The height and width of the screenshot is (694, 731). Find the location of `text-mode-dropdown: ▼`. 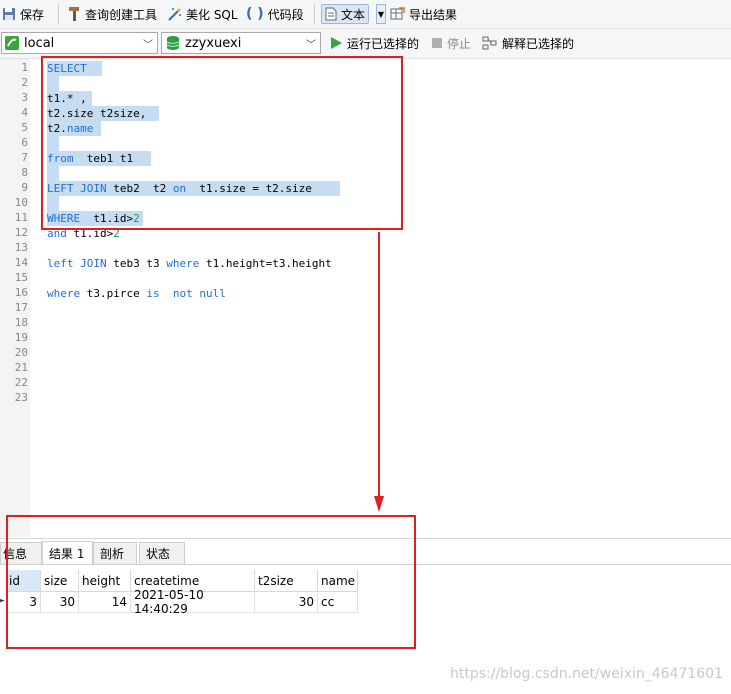

text-mode-dropdown: ▼ is located at coordinates (381, 14).